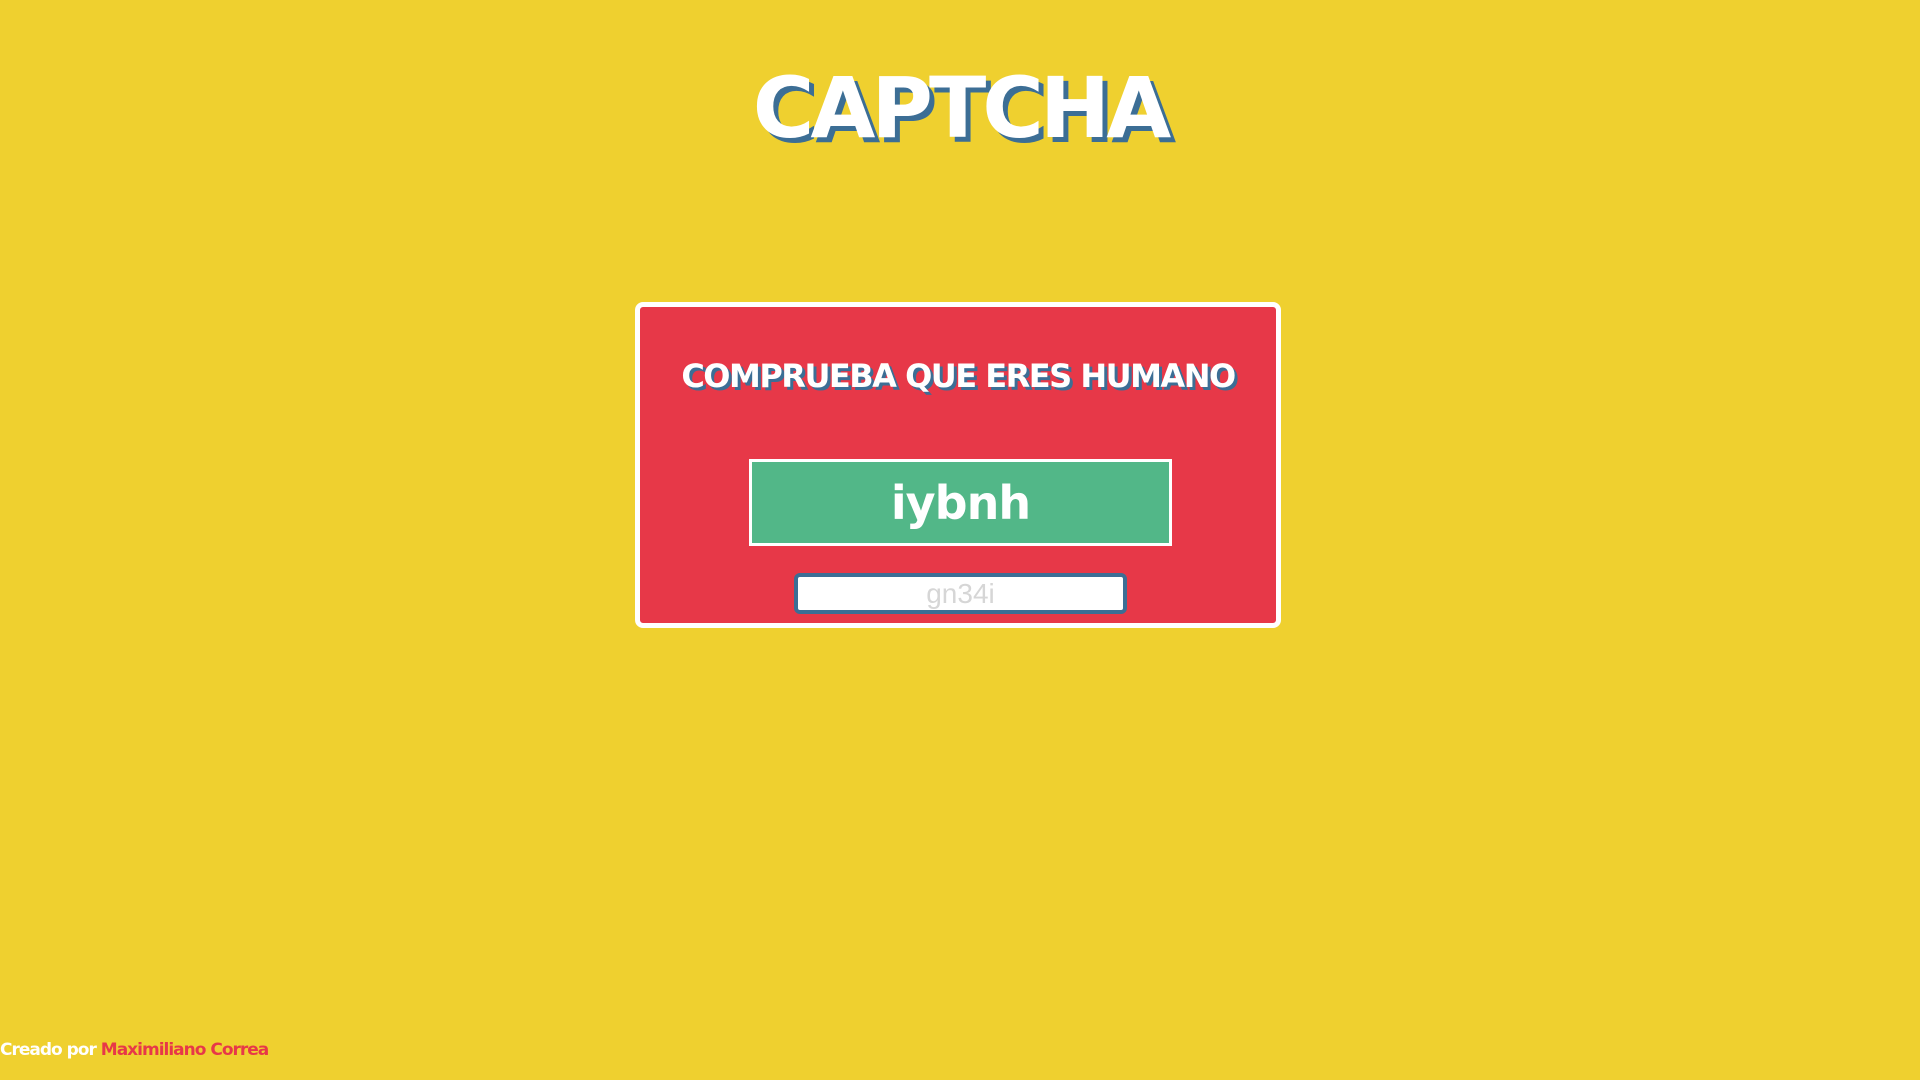  I want to click on captcha-code: iybnh, so click(960, 502).